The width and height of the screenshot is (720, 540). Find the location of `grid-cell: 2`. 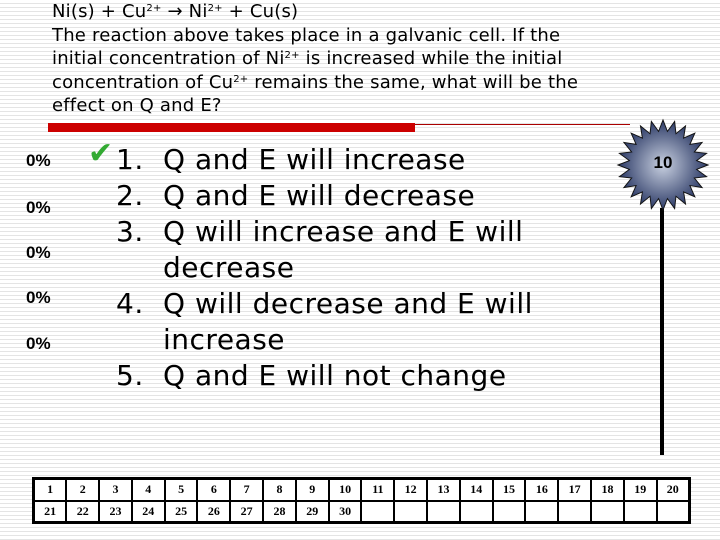

grid-cell: 2 is located at coordinates (83, 489).